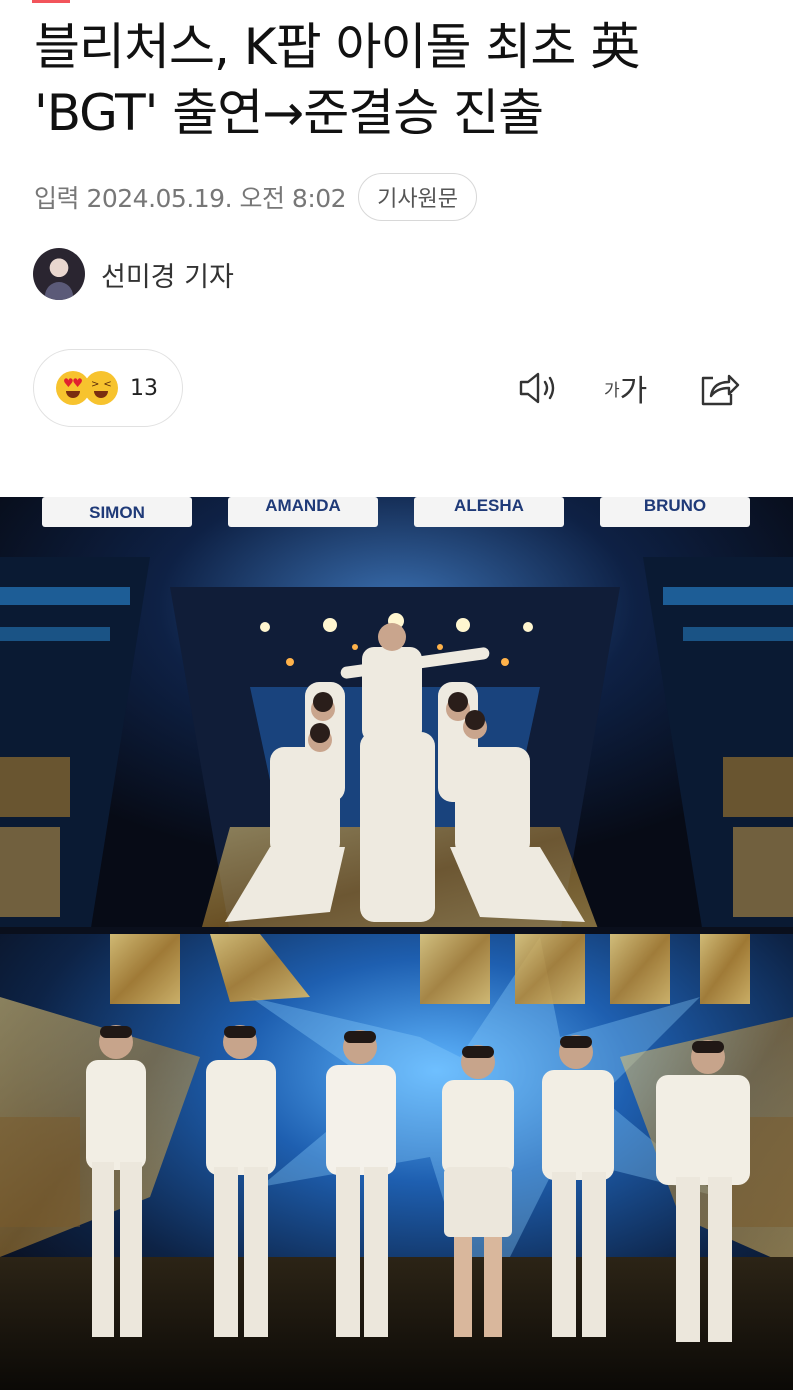  Describe the element at coordinates (418, 197) in the screenshot. I see `original-article-button: 기사원문` at that location.